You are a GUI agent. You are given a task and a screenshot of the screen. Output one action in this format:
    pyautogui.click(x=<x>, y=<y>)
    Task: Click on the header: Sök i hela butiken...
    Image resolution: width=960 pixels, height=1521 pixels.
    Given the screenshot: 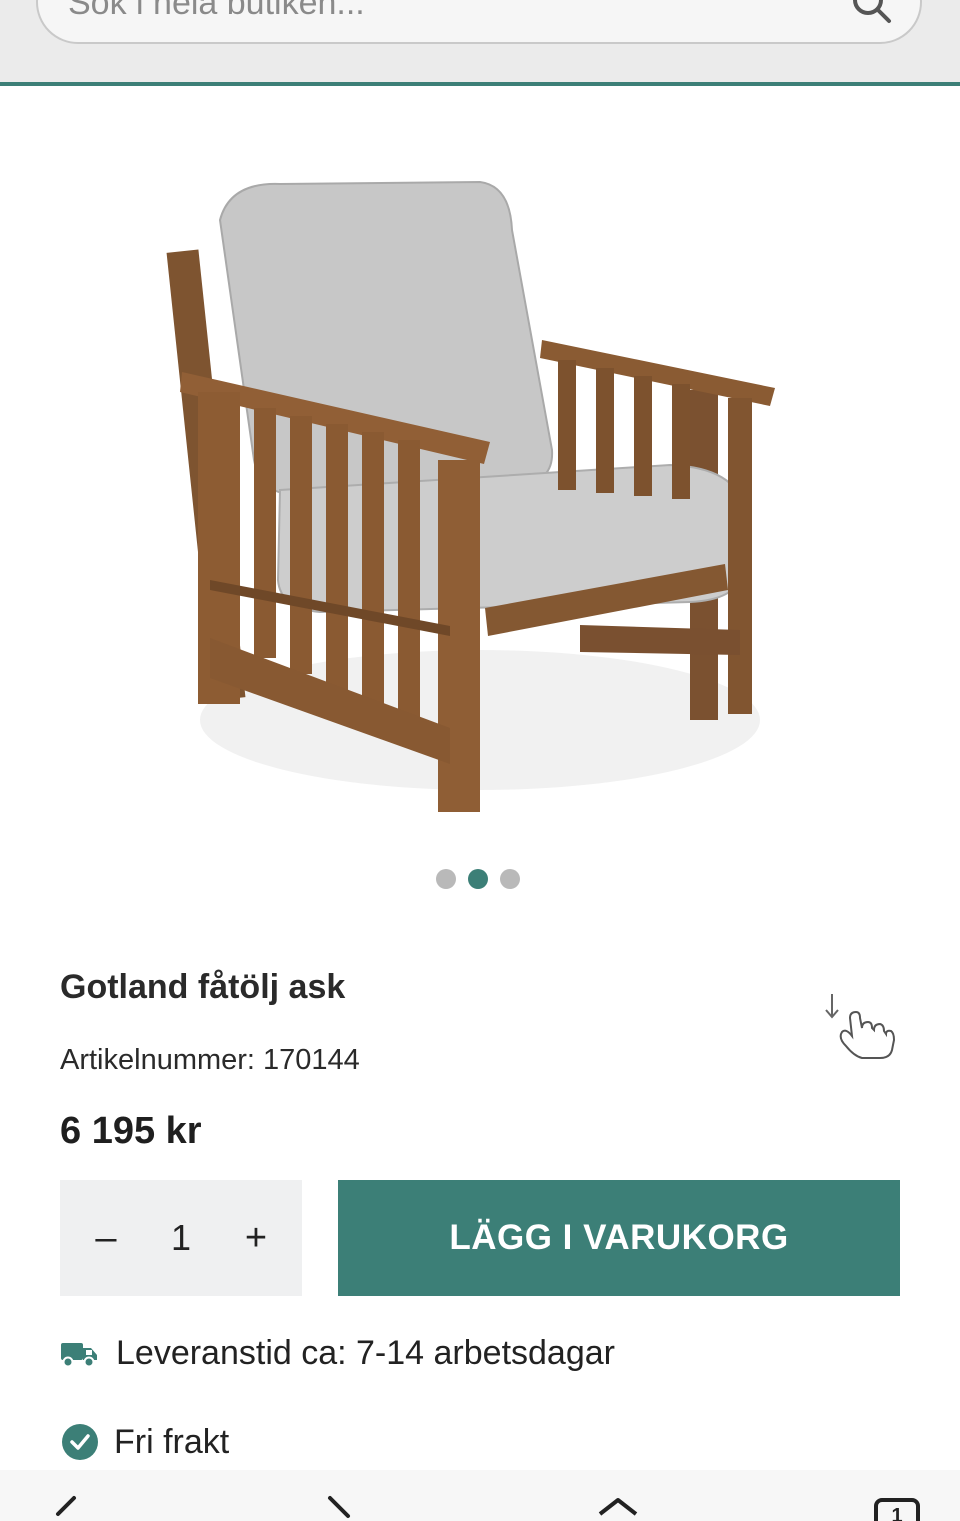 What is the action you would take?
    pyautogui.click(x=480, y=43)
    